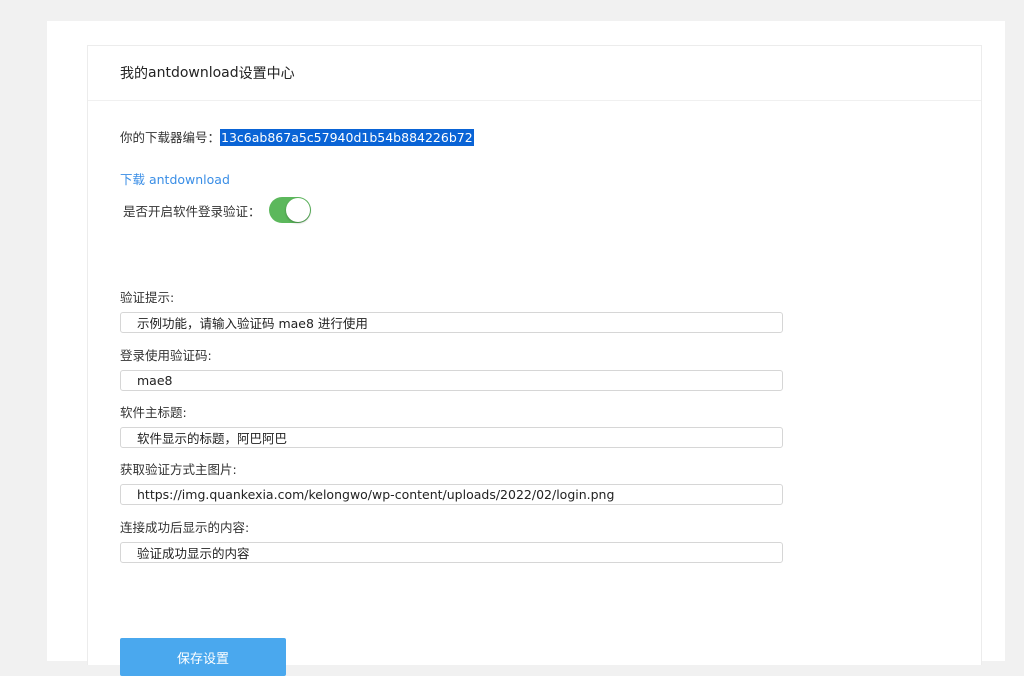 The height and width of the screenshot is (676, 1024). What do you see at coordinates (166, 355) in the screenshot?
I see `login-code-label: 登录使用验证码:` at bounding box center [166, 355].